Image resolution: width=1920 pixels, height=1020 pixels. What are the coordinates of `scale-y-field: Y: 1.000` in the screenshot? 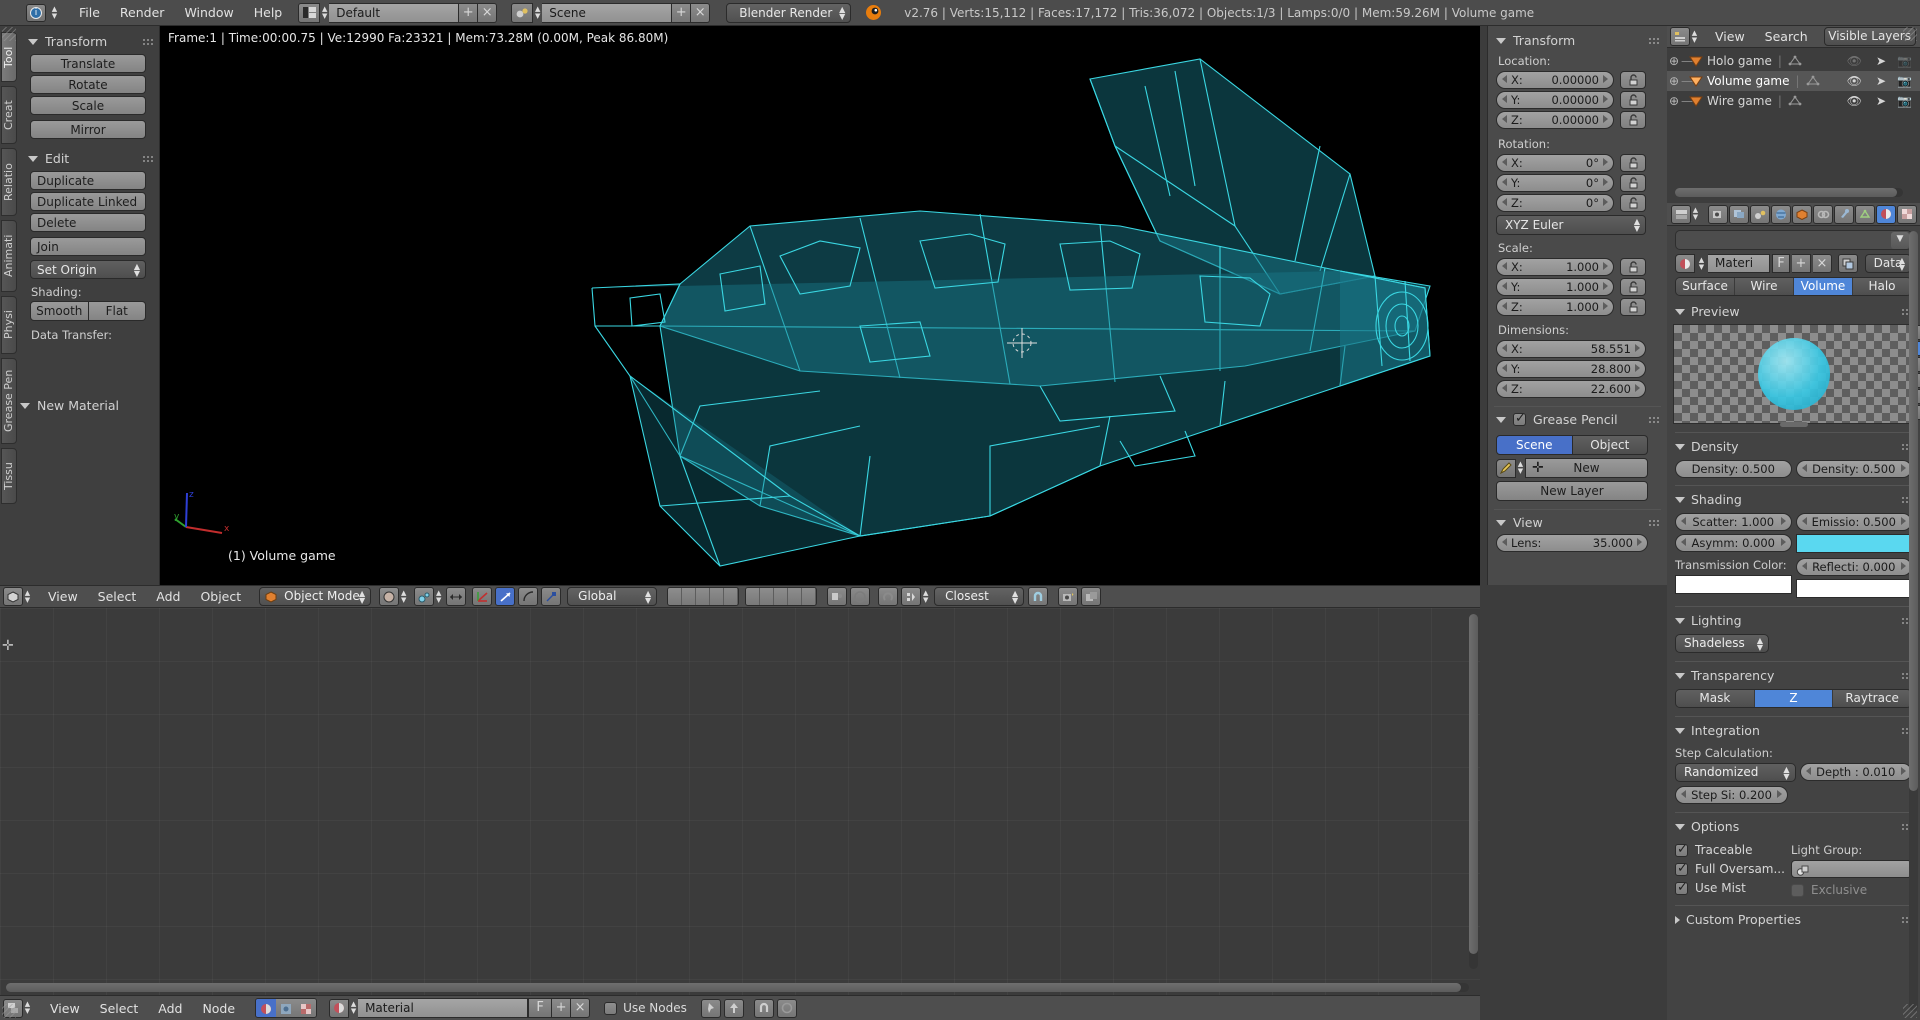 It's located at (1555, 287).